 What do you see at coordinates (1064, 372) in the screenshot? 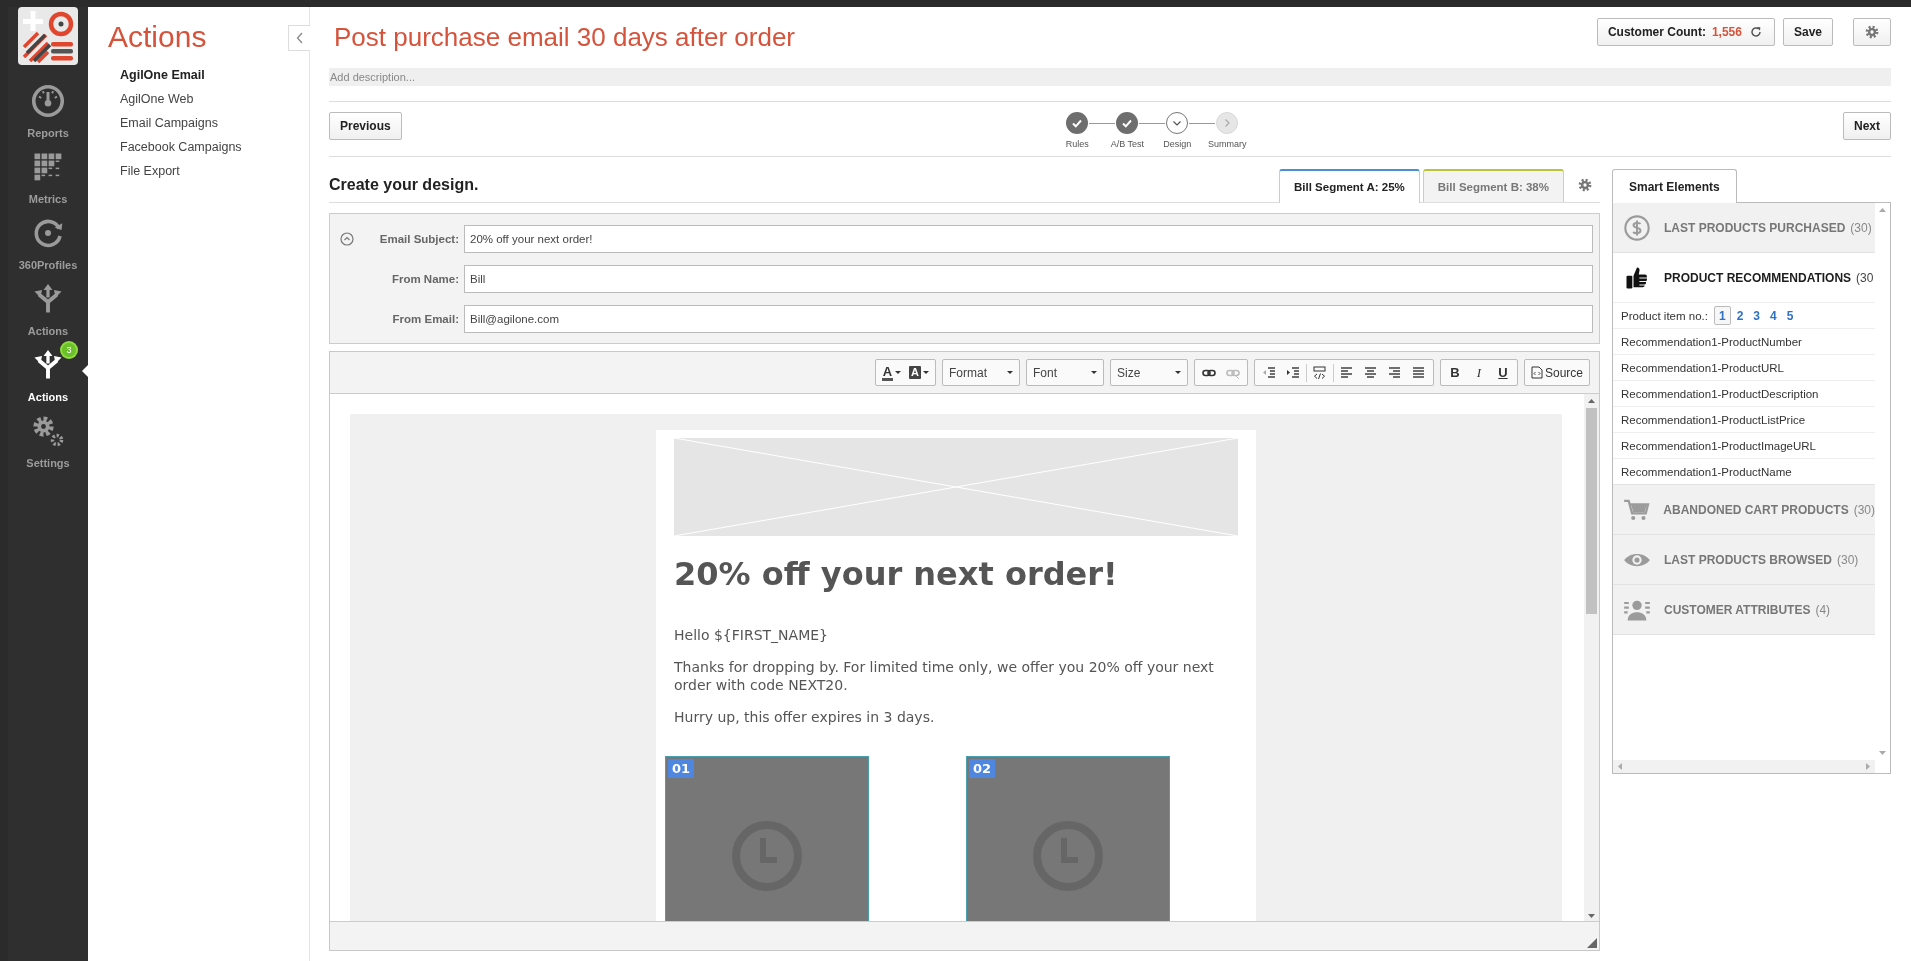
I see `toolbar-dropdown: Font` at bounding box center [1064, 372].